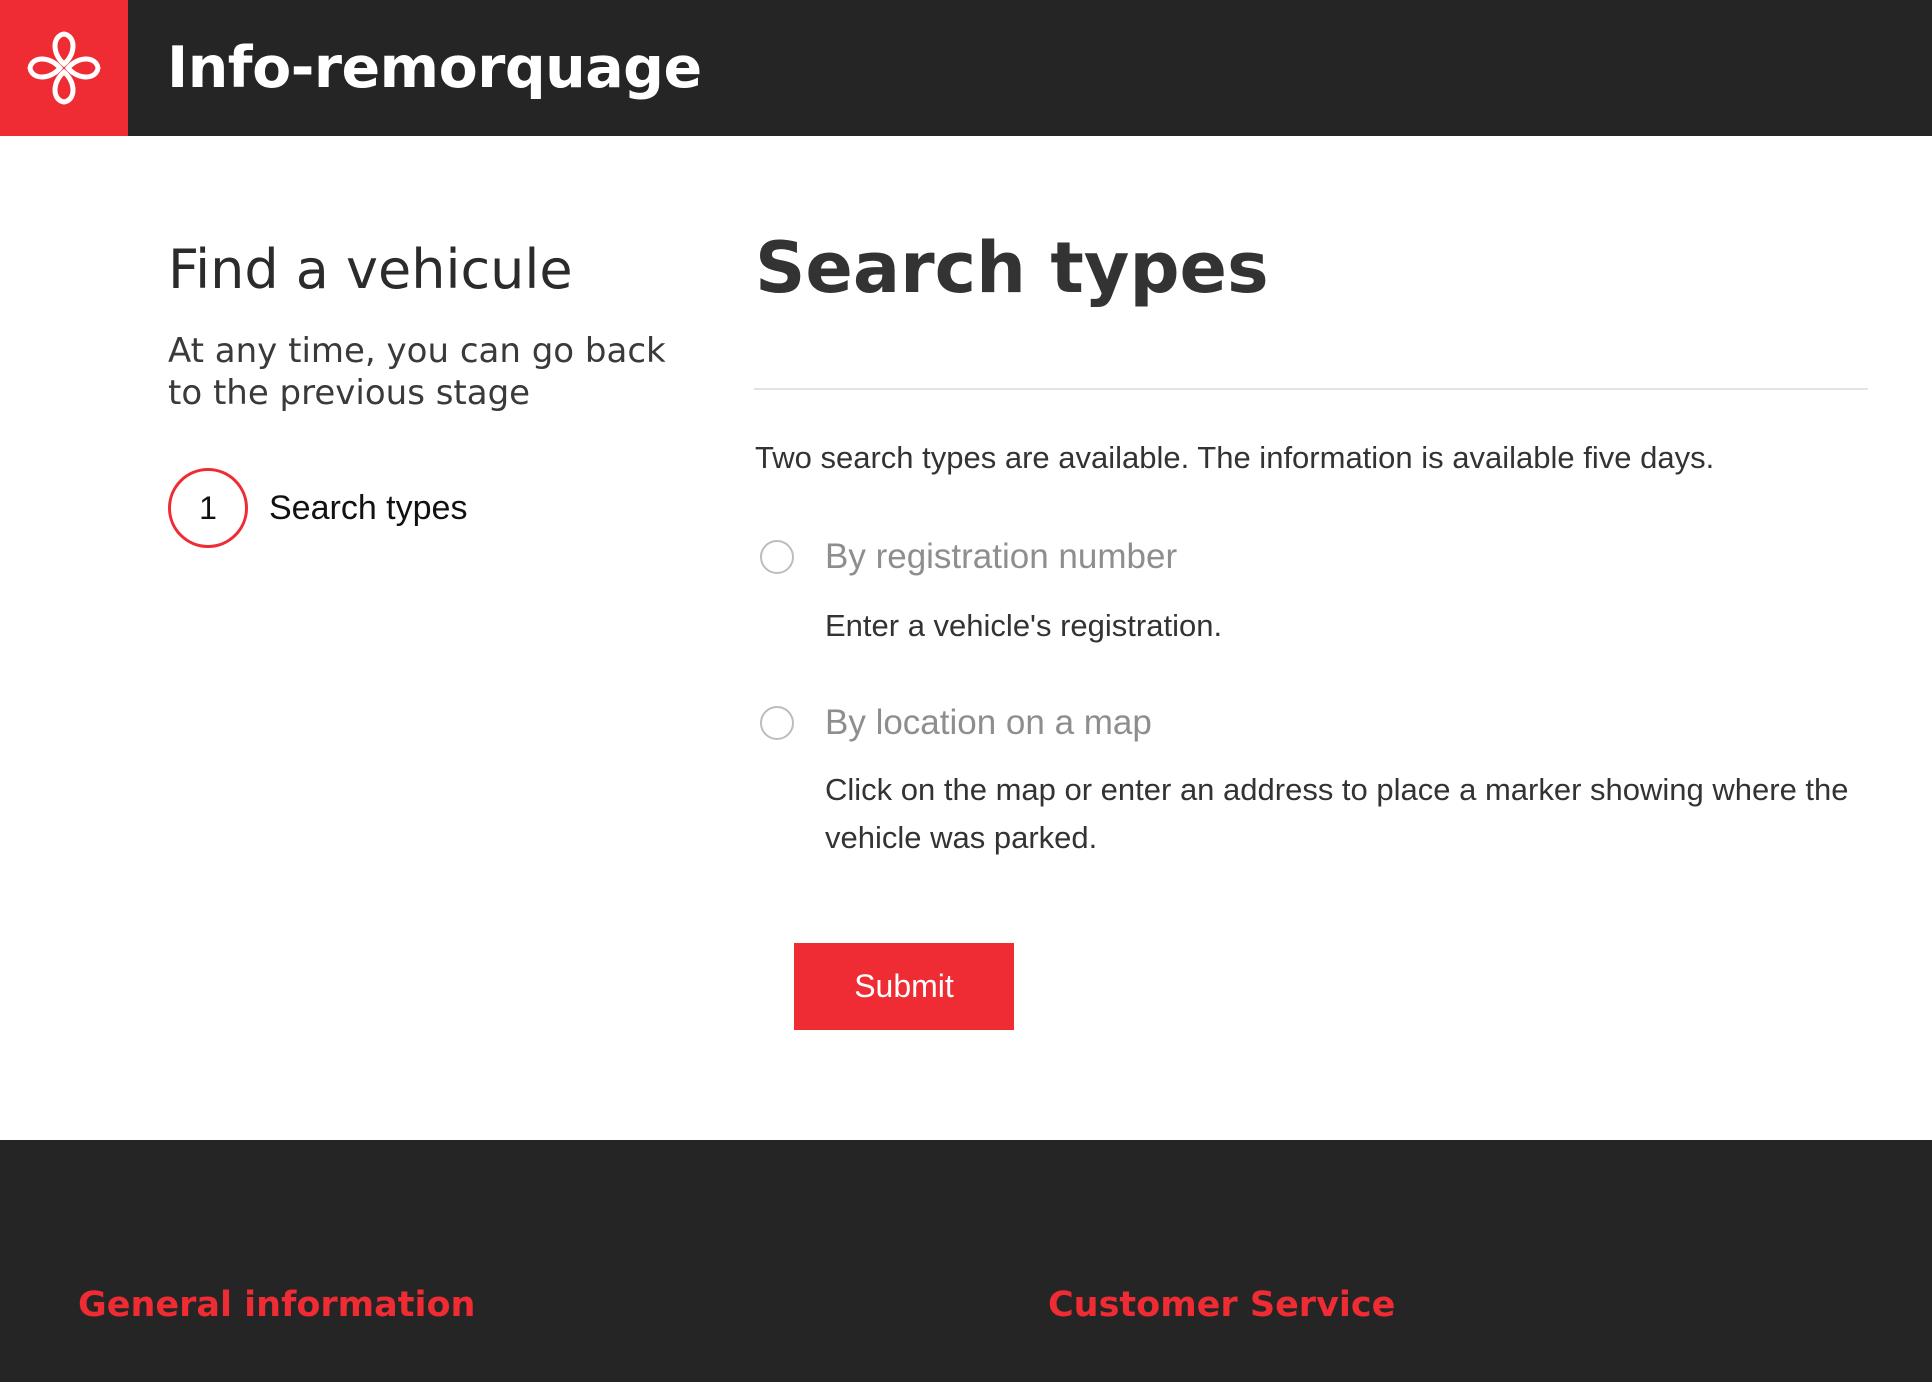  What do you see at coordinates (434, 68) in the screenshot?
I see `app-title: Info-remorquage` at bounding box center [434, 68].